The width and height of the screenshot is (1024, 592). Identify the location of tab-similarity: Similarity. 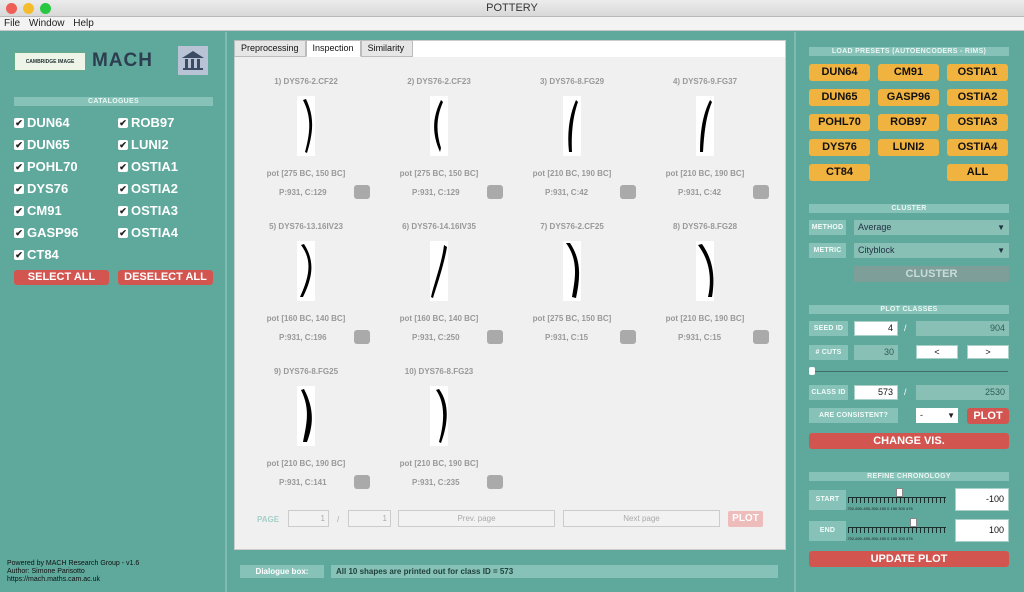
(386, 48).